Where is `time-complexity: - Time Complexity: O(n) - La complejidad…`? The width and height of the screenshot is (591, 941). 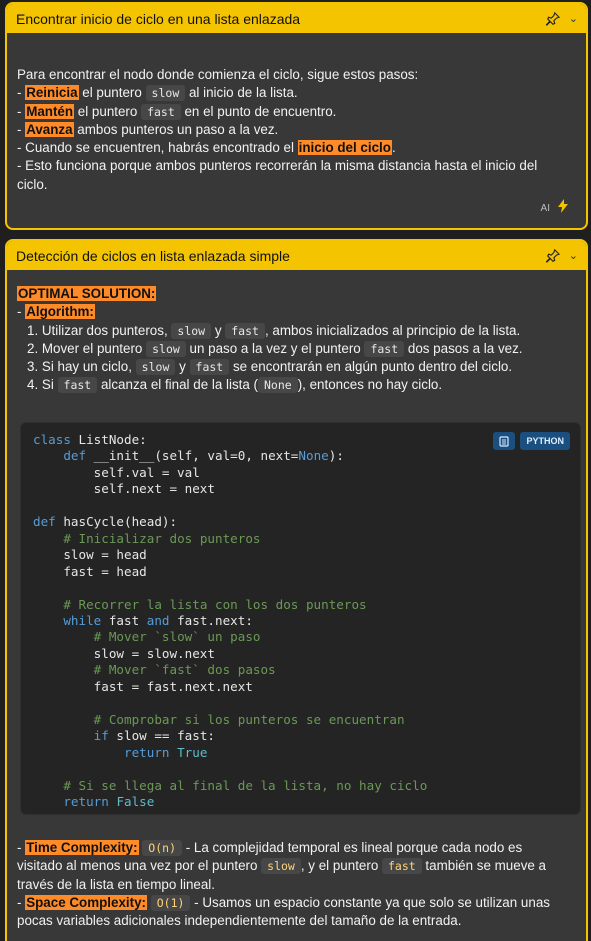
time-complexity: - Time Complexity: O(n) - La complejidad… is located at coordinates (270, 848).